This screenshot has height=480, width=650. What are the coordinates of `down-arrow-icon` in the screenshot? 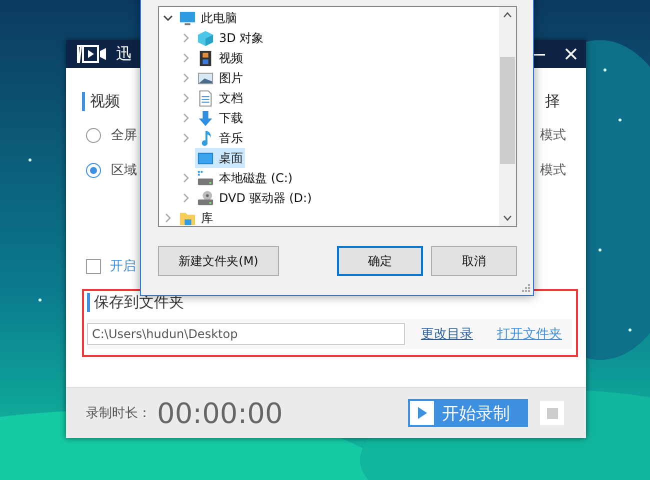 It's located at (205, 118).